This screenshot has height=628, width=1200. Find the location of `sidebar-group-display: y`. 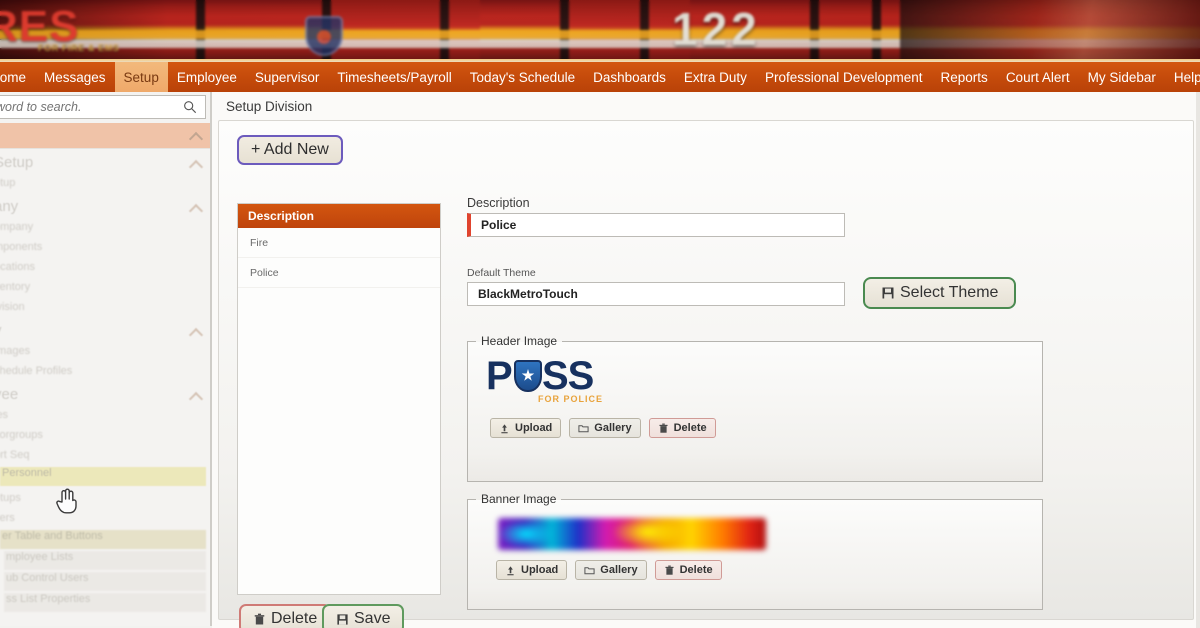

sidebar-group-display: y is located at coordinates (105, 329).